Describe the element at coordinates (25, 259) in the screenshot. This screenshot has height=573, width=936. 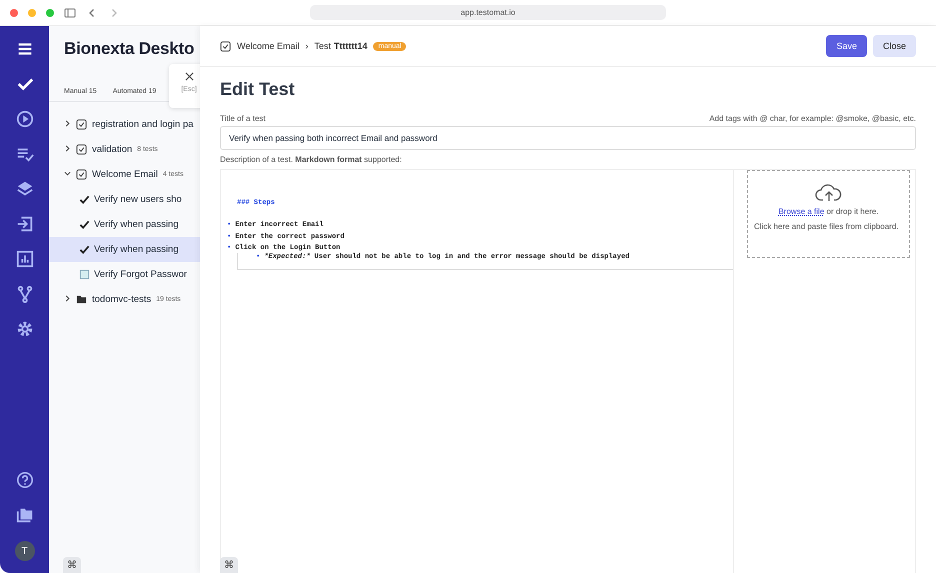
I see `chart-icon` at that location.